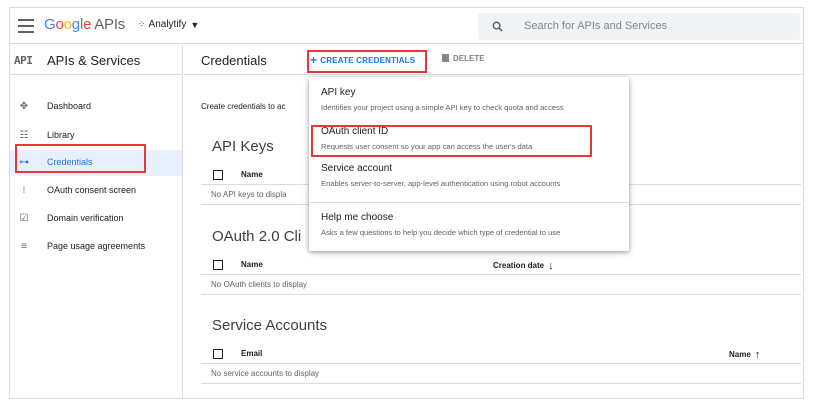 The image size is (816, 408). I want to click on menu-item-title: API key, so click(338, 92).